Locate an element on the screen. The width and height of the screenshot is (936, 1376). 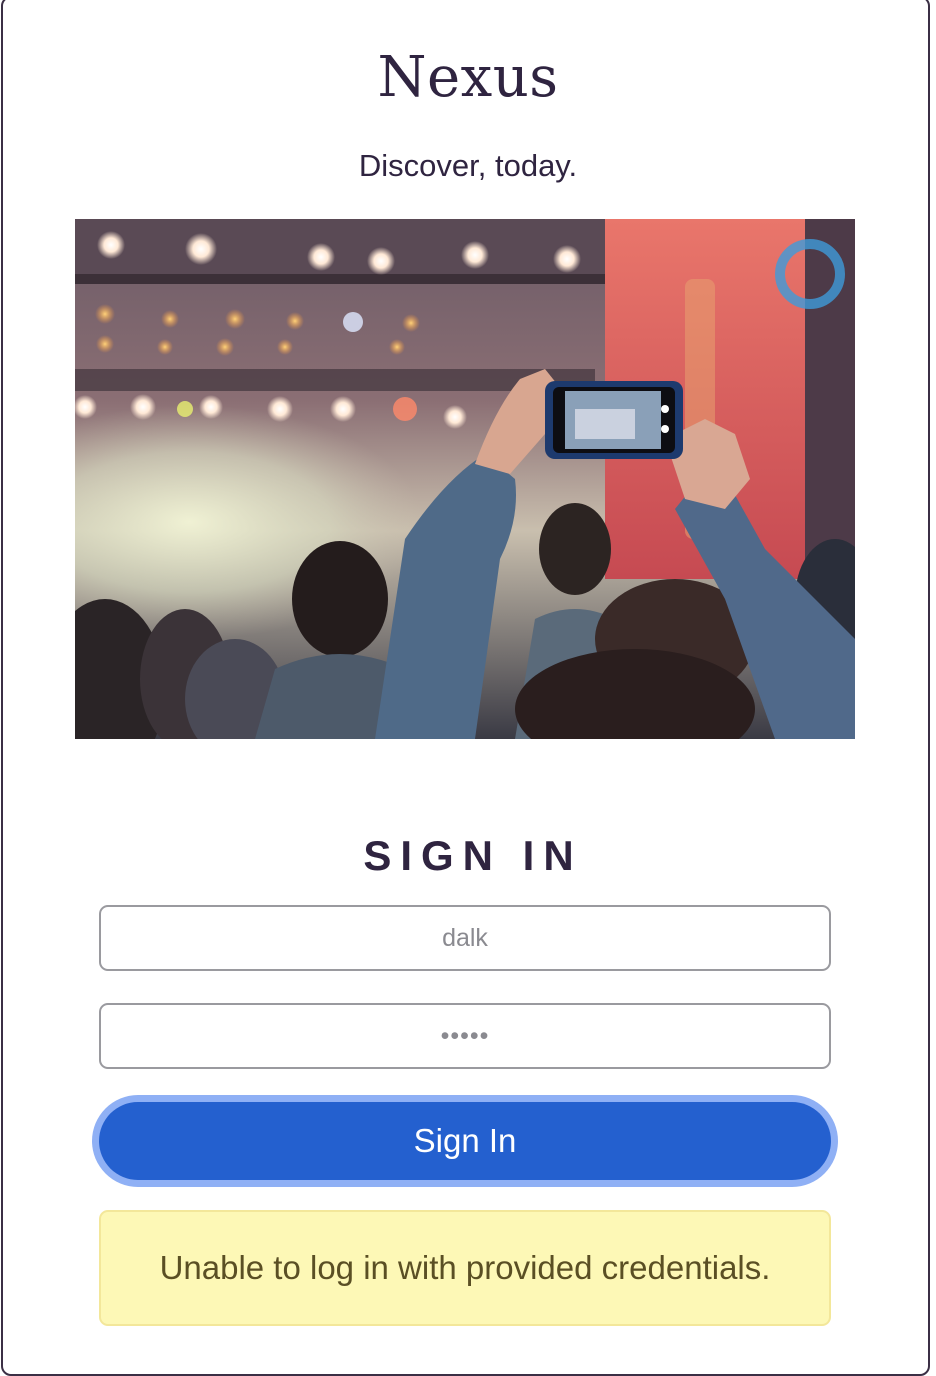
sign-in-button: Sign In is located at coordinates (465, 1141).